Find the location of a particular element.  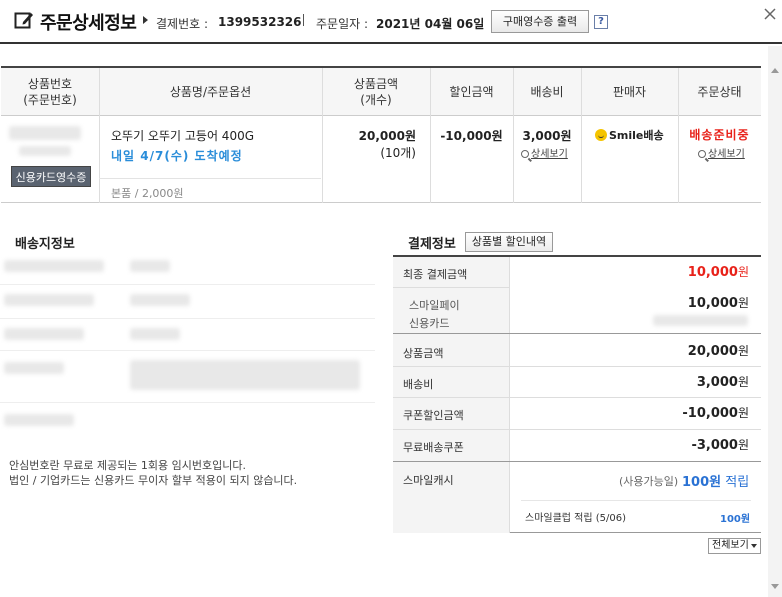

product-option: 본품 / 2,000원 is located at coordinates (147, 193).